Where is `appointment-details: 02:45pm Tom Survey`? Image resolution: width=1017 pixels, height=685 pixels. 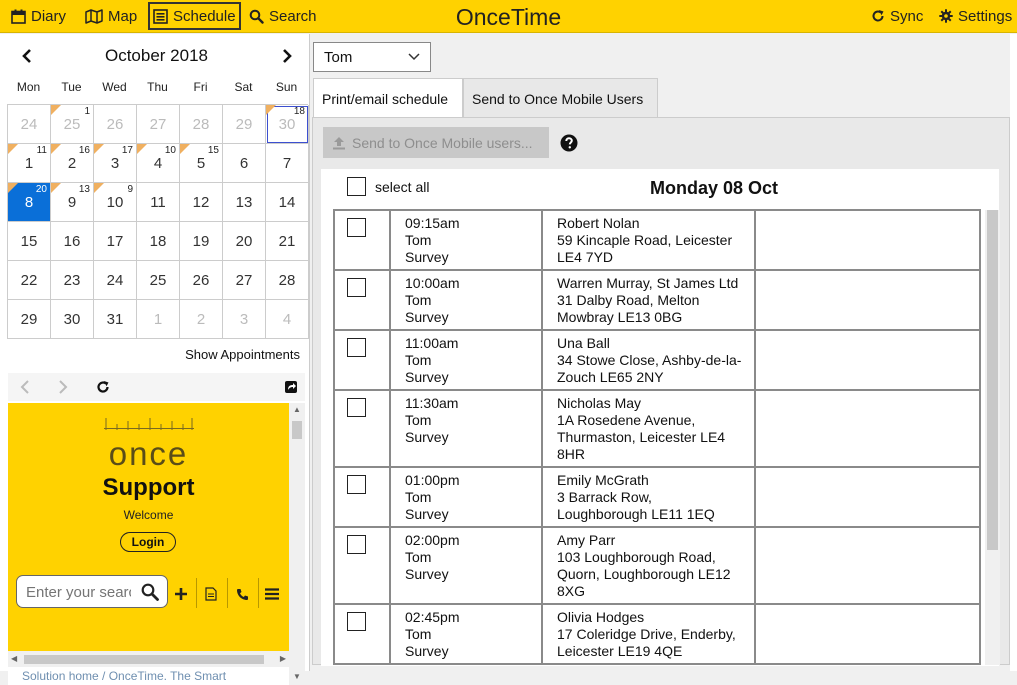
appointment-details: 02:45pm Tom Survey is located at coordinates (466, 634).